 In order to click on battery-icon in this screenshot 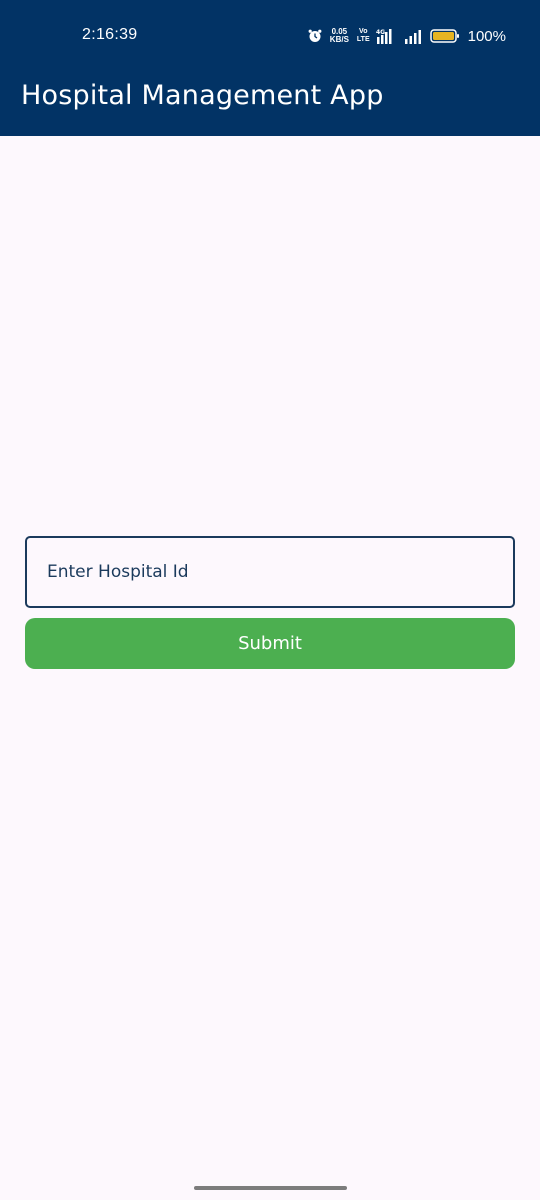, I will do `click(444, 36)`.